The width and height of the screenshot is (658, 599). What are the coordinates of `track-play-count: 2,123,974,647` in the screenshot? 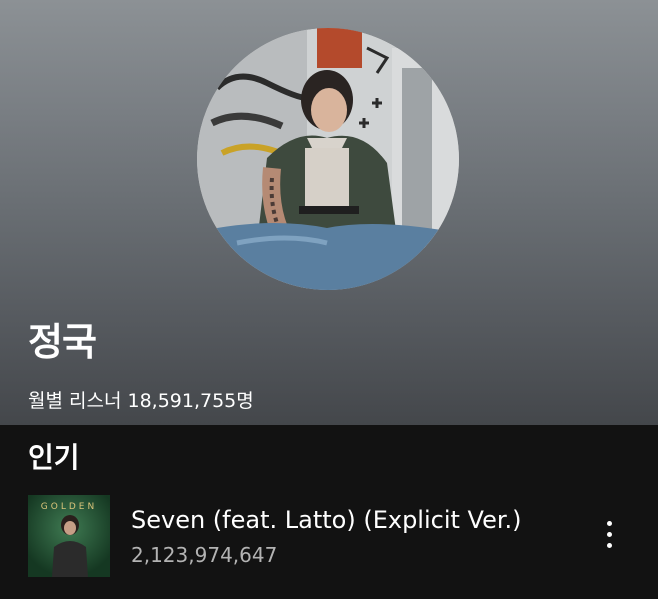 It's located at (204, 555).